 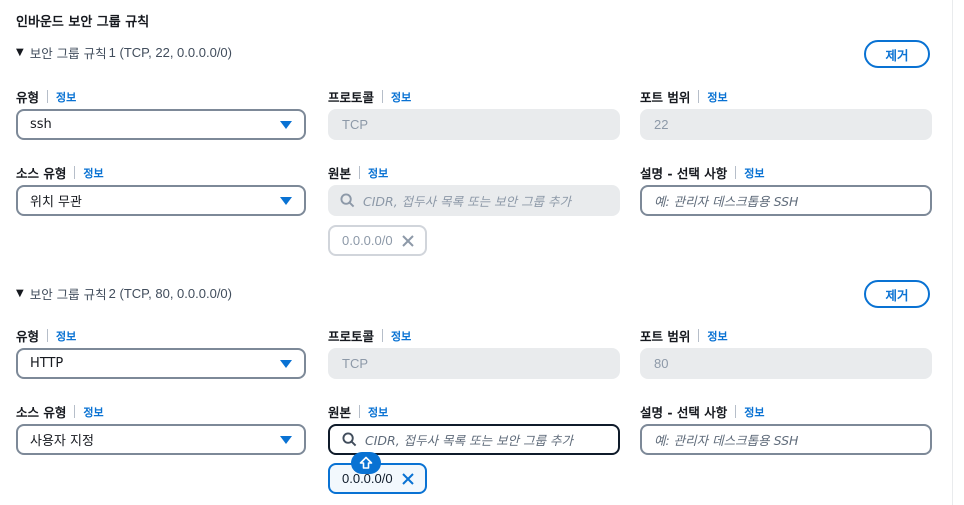 I want to click on source-type-select: 위치 무관, so click(x=161, y=200).